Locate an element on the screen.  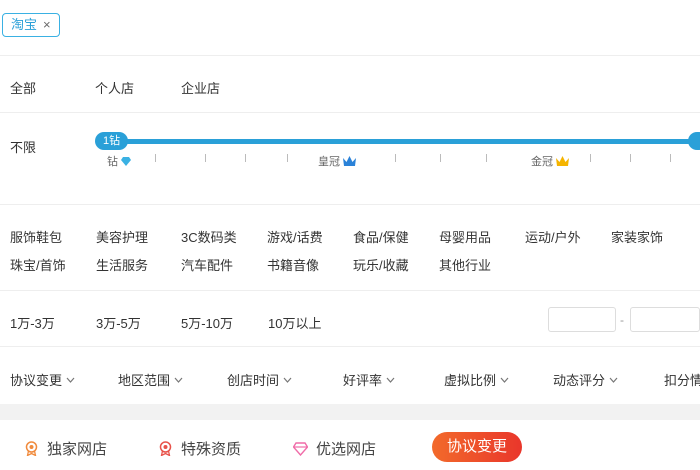
level-slider-left-handle: 1钻 is located at coordinates (112, 141).